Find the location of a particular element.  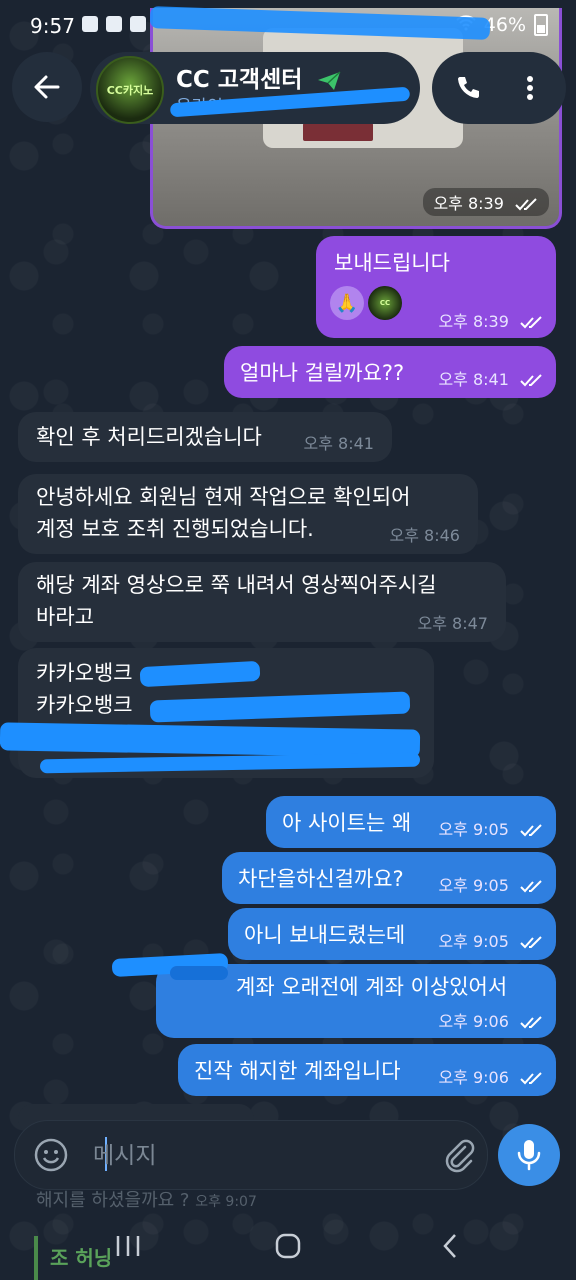

image-message-time: 오후 8:39 is located at coordinates (486, 202).